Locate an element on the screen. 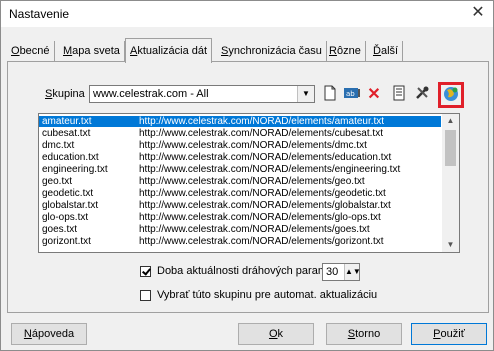  list-item-file: cubesat.txt is located at coordinates (66, 133).